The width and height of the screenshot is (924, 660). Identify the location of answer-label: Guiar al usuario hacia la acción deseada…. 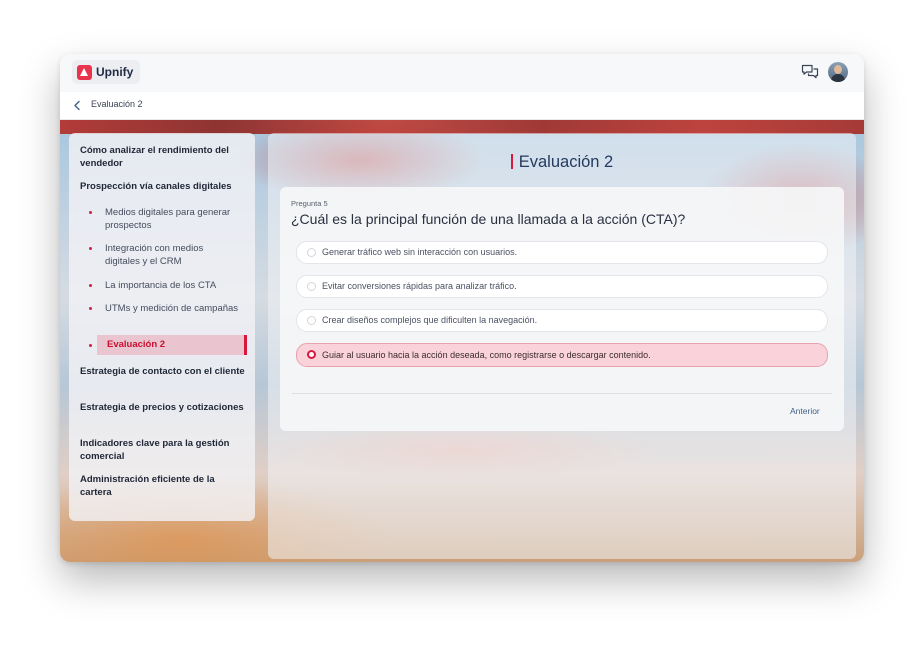
(486, 355).